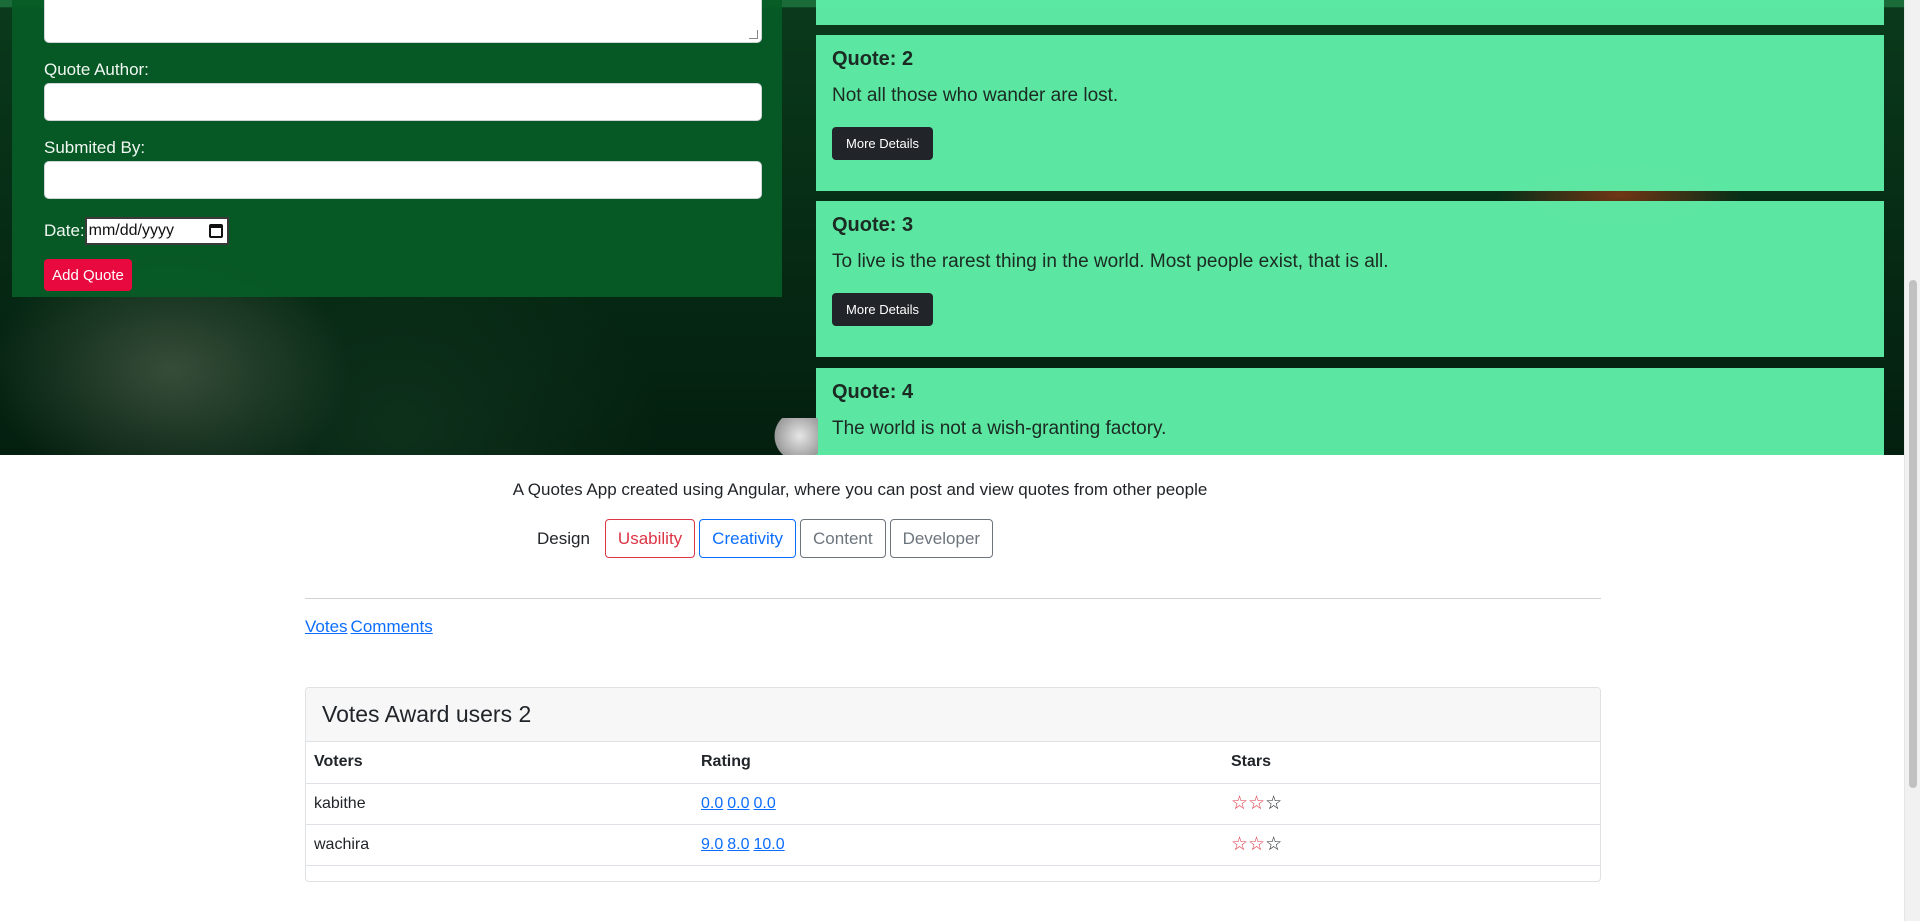 The image size is (1920, 921). I want to click on tags-label: Design, so click(563, 538).